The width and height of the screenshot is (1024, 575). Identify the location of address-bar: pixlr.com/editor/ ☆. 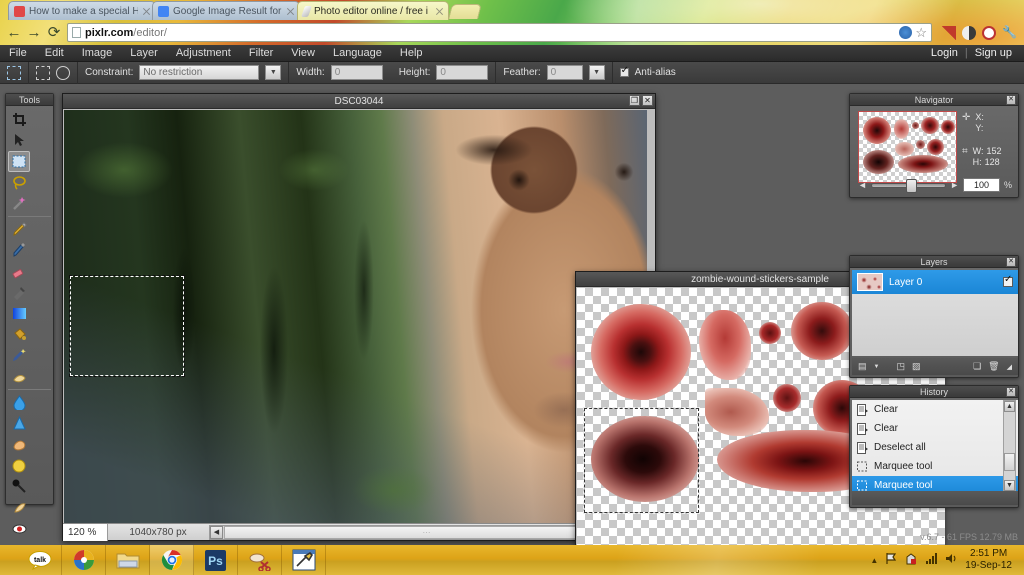
(499, 32).